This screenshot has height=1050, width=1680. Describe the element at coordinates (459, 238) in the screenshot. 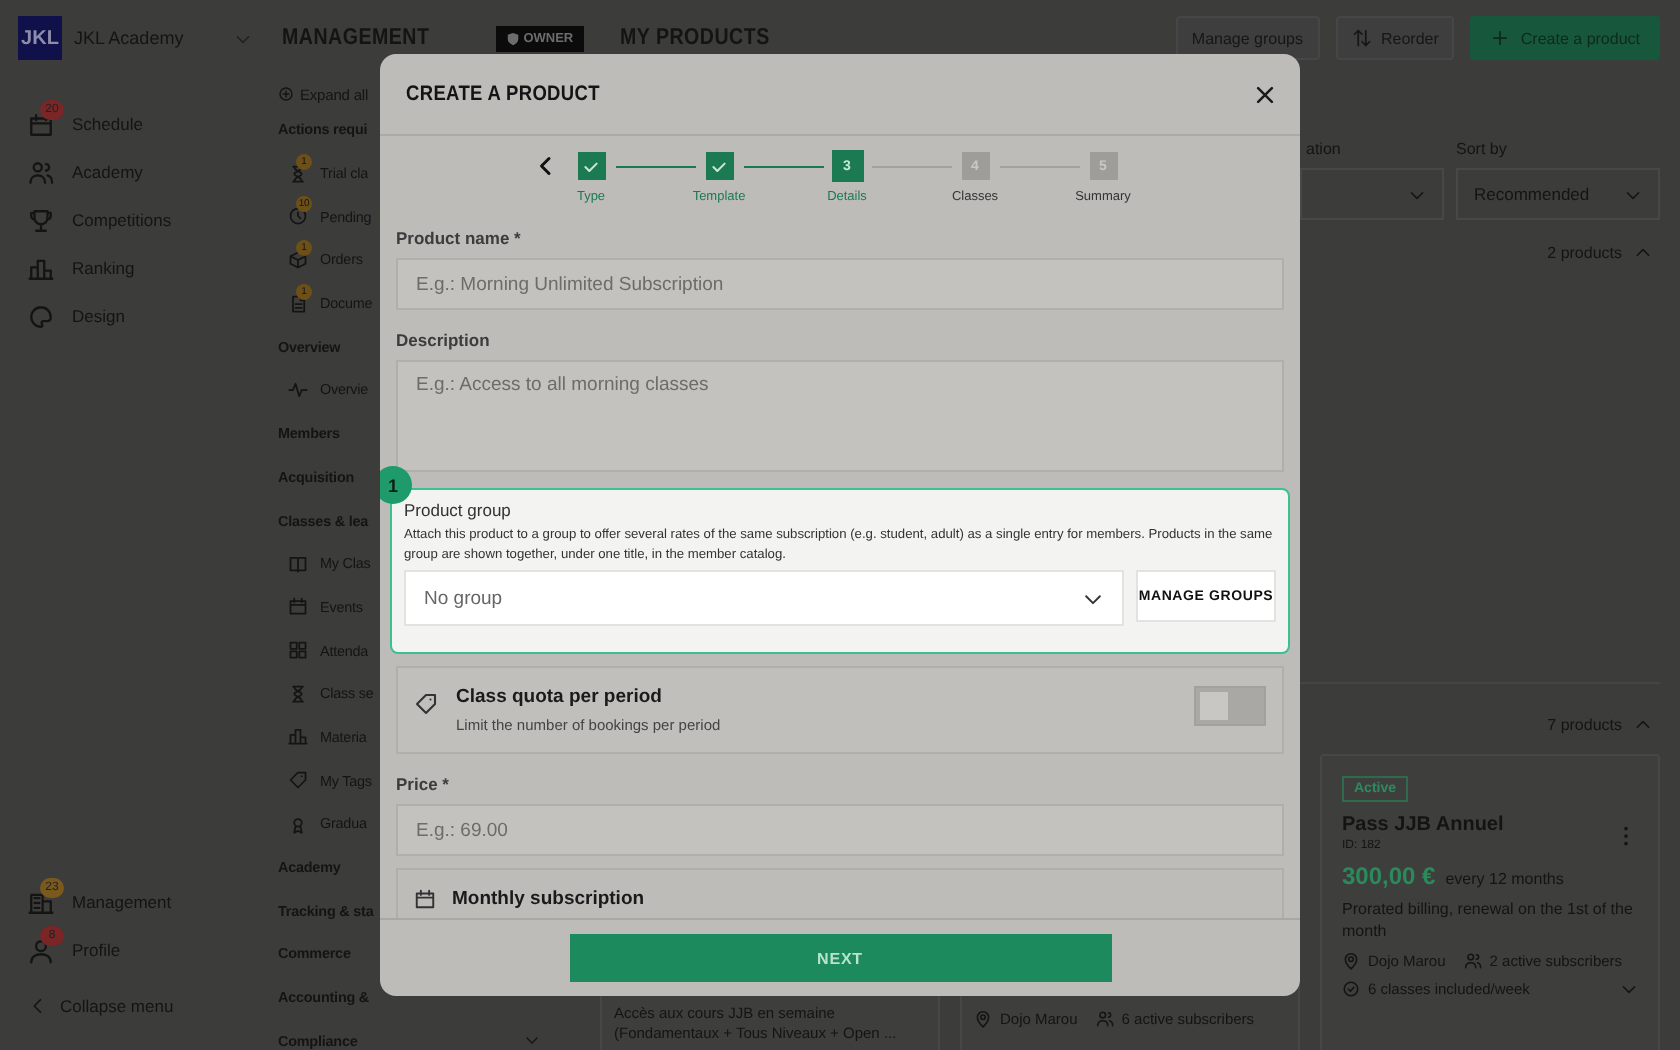

I see `field-label: Product name *` at that location.